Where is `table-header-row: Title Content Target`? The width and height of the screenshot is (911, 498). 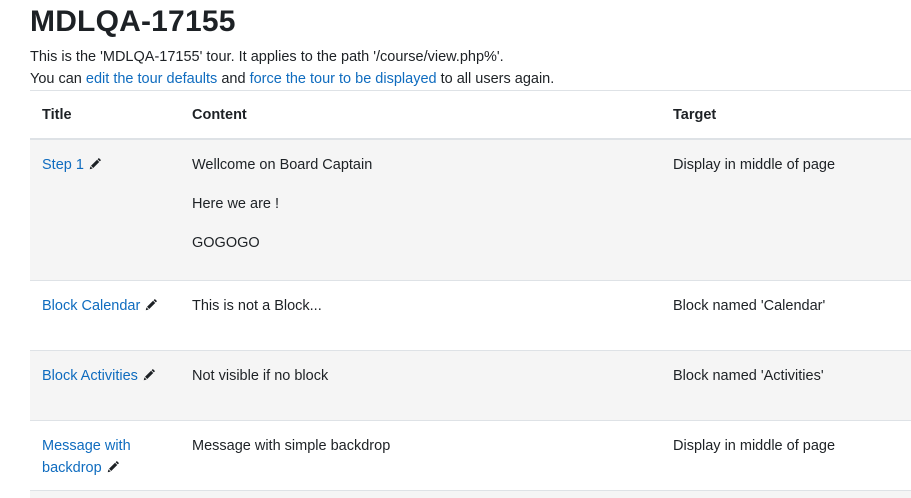
table-header-row: Title Content Target is located at coordinates (470, 115).